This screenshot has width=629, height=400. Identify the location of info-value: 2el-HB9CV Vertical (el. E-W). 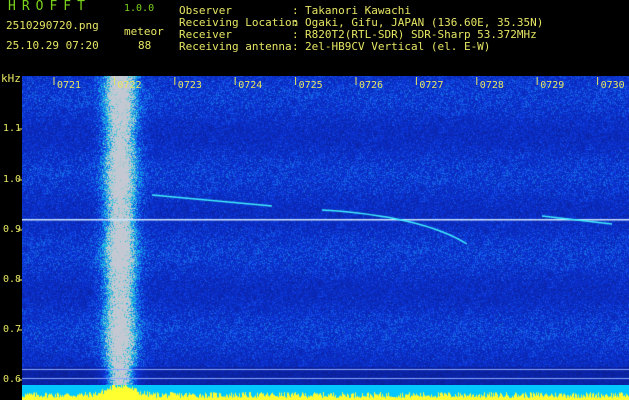
(398, 46).